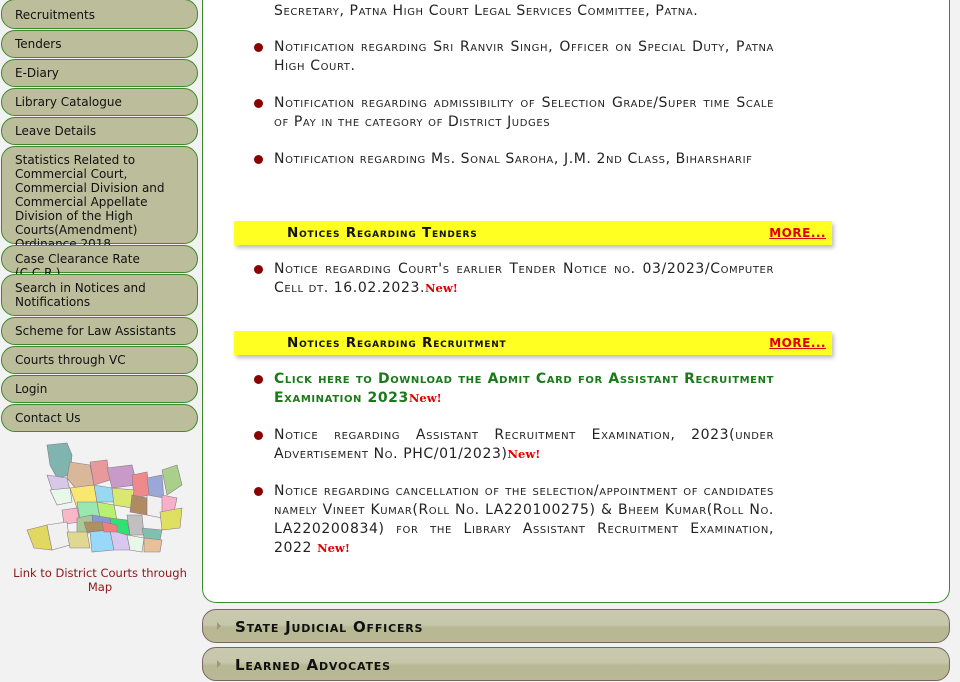 The image size is (960, 682). What do you see at coordinates (38, 44) in the screenshot?
I see `sidebar-item-label: Tenders` at bounding box center [38, 44].